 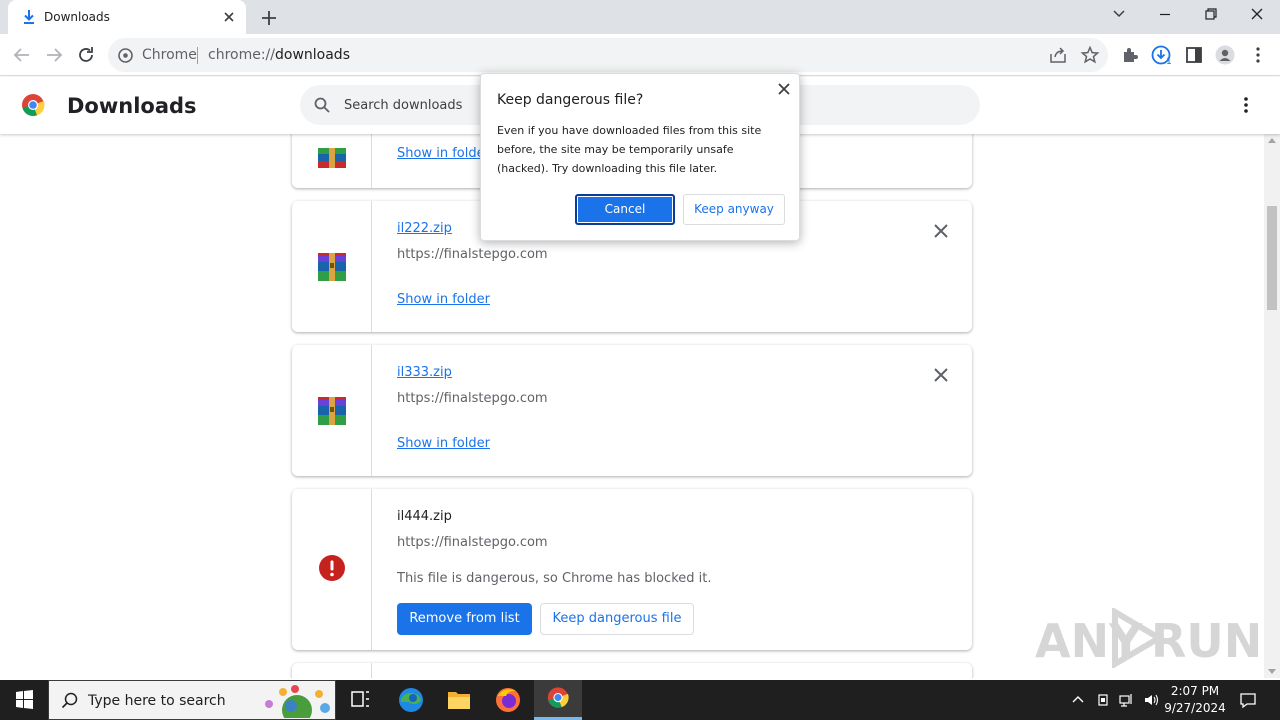 What do you see at coordinates (1169, 62) in the screenshot?
I see `download-badge: 1` at bounding box center [1169, 62].